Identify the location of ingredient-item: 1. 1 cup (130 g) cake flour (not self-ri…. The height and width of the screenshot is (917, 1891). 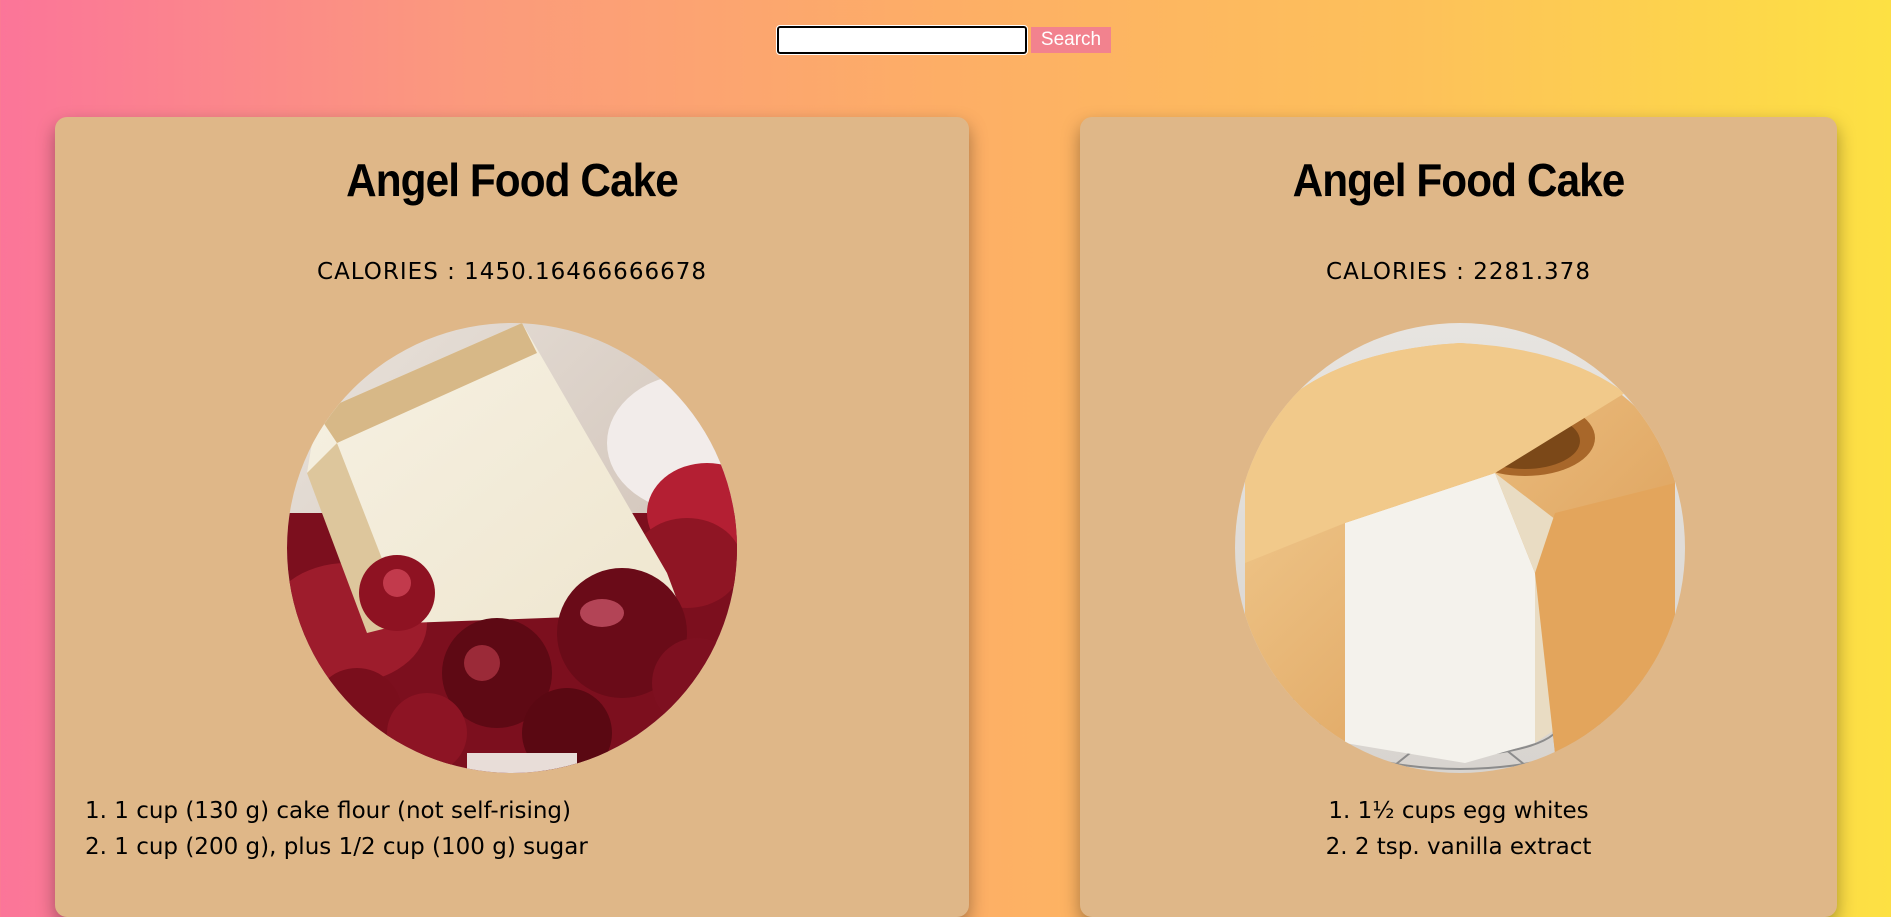
(328, 811).